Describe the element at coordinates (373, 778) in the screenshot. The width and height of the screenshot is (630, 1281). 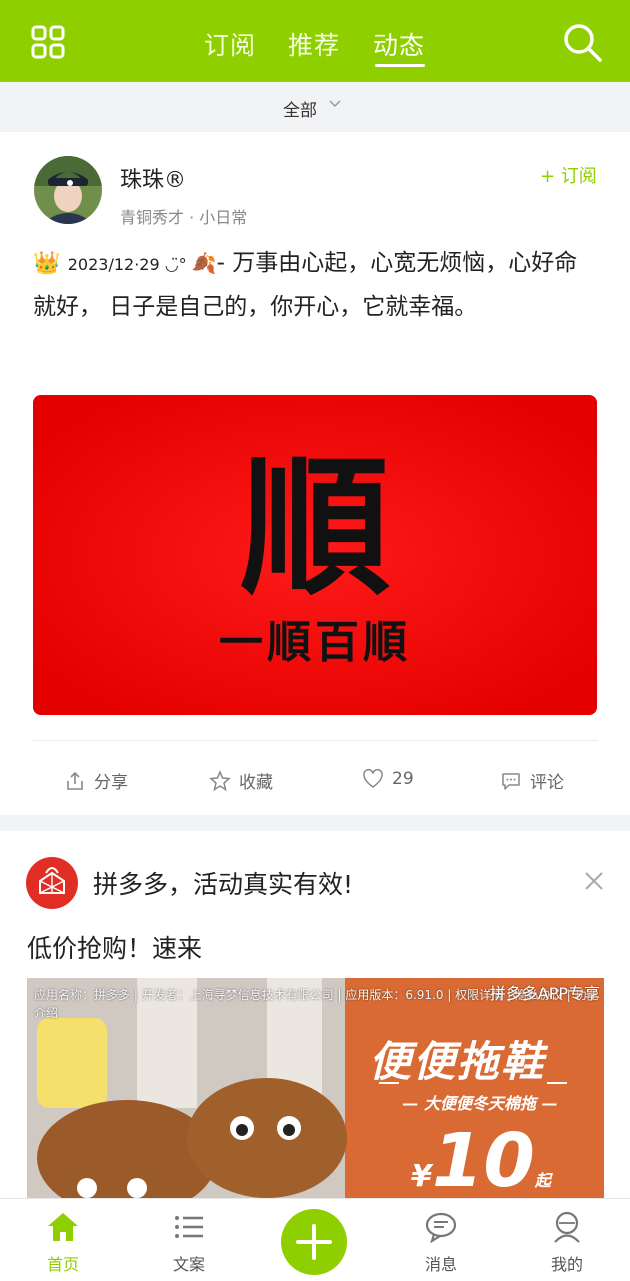
I see `heart-icon` at that location.